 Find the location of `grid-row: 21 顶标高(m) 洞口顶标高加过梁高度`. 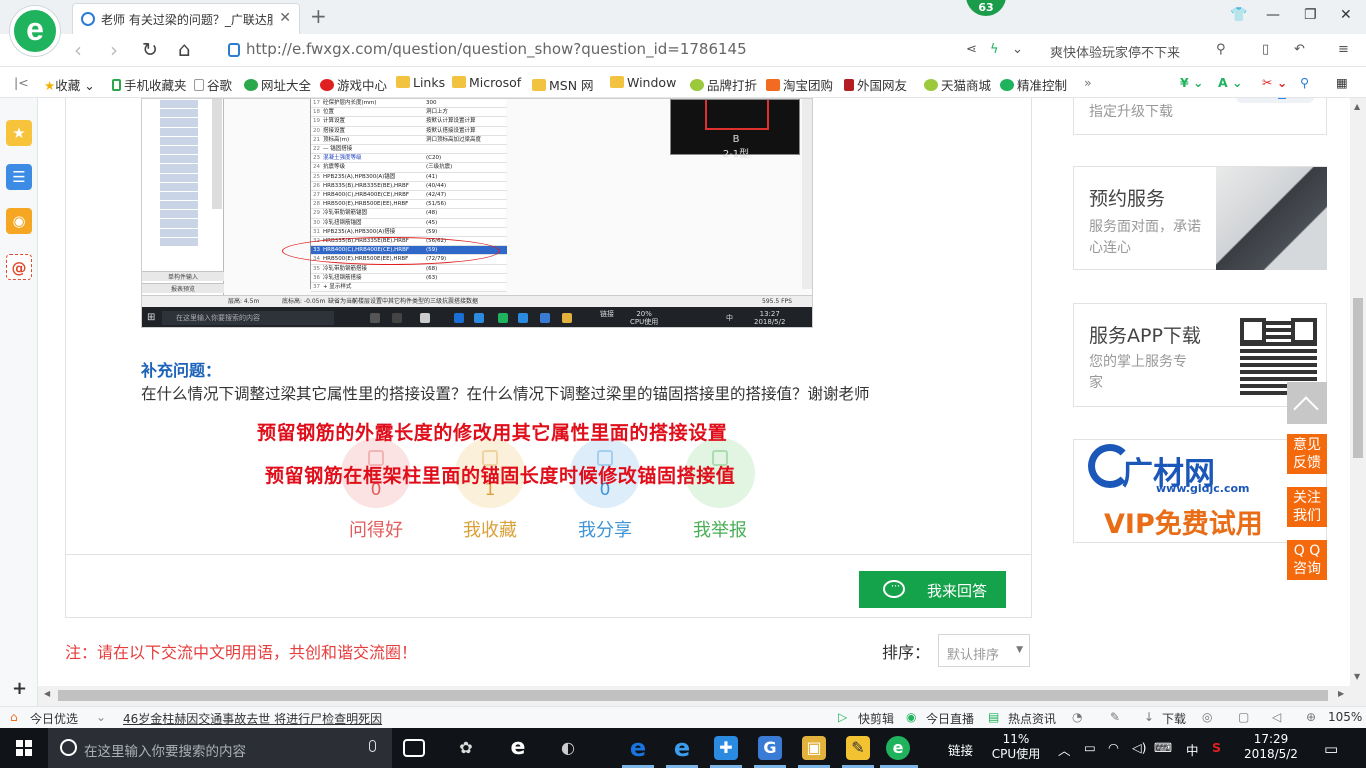

grid-row: 21 顶标高(m) 洞口顶标高加过梁高度 is located at coordinates (409, 140).